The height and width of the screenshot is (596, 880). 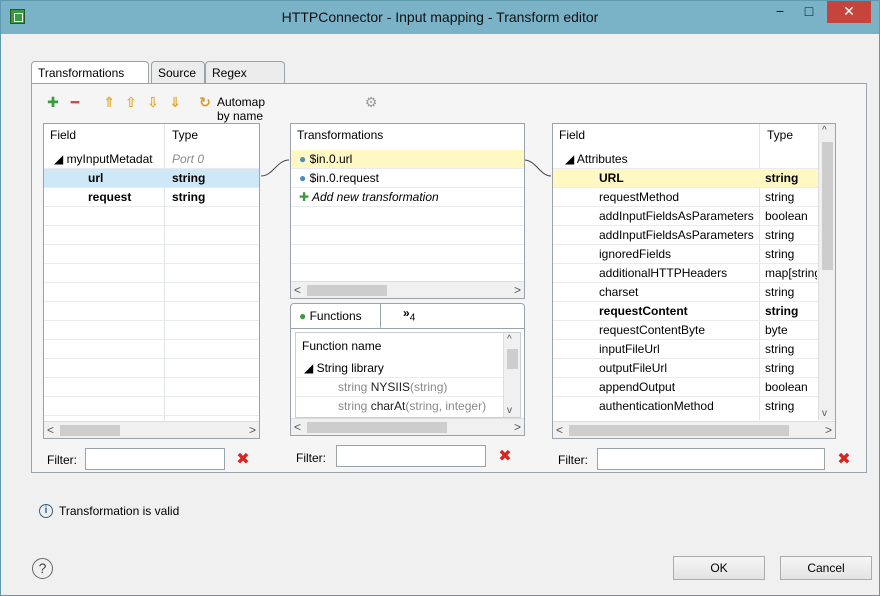 What do you see at coordinates (90, 73) in the screenshot?
I see `tab-transformations: Transformations` at bounding box center [90, 73].